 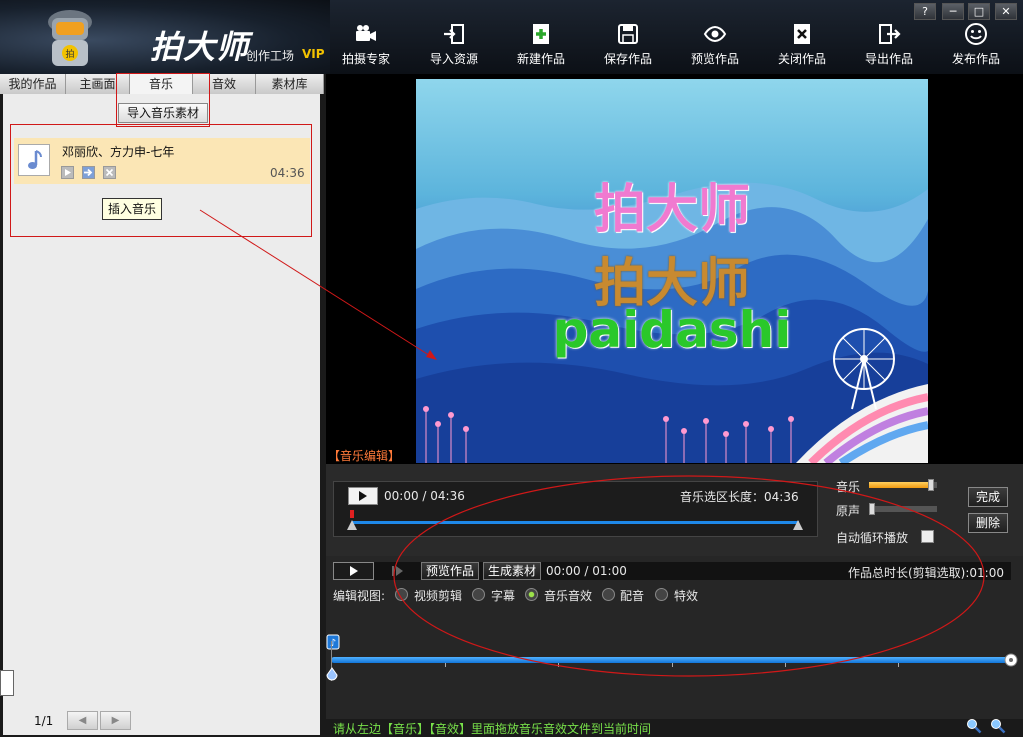 I want to click on side-handle, so click(x=7, y=683).